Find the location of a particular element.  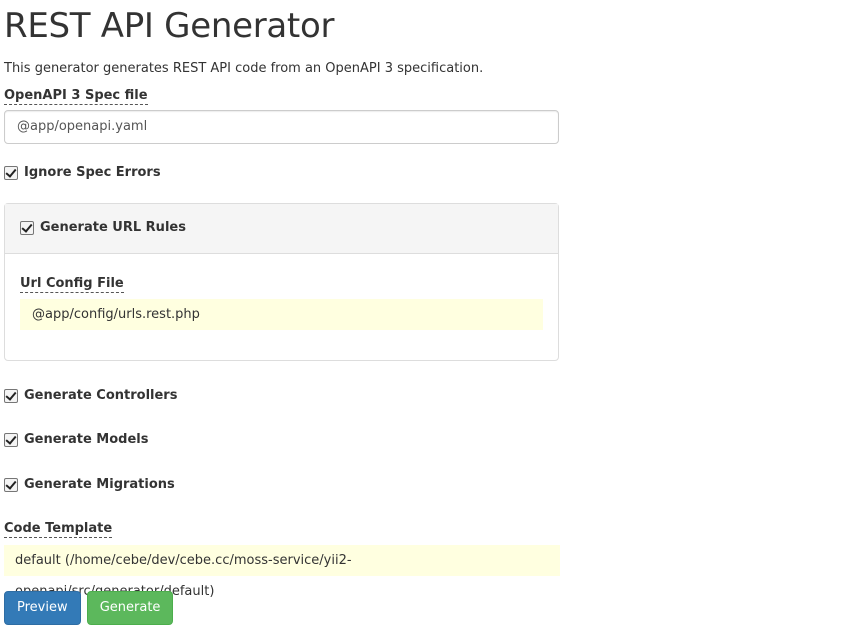

url-config-file-value: @app/config/urls.rest.php is located at coordinates (281, 314).